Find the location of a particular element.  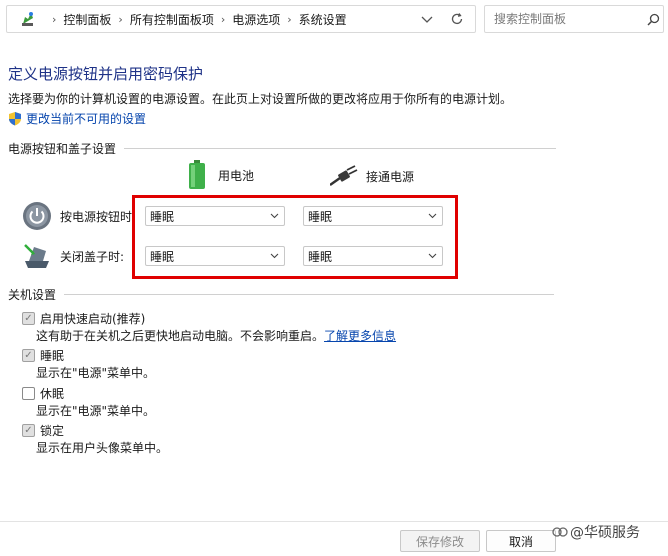

cancel-button: 取消 is located at coordinates (521, 541).